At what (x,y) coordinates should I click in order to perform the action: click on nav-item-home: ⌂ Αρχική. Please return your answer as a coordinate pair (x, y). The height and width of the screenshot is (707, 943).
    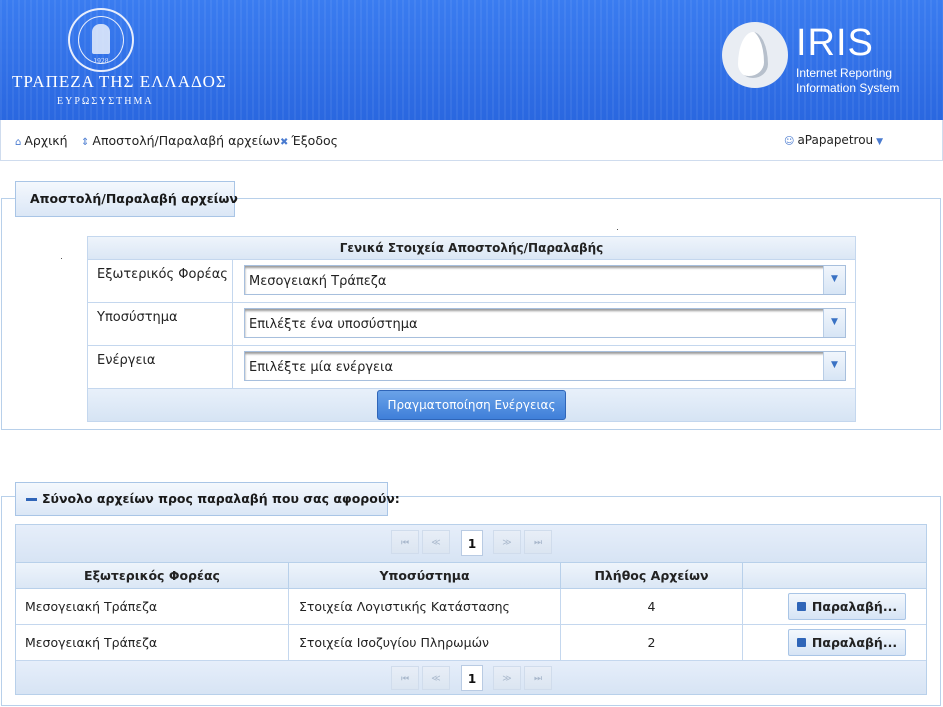
    Looking at the image, I should click on (41, 140).